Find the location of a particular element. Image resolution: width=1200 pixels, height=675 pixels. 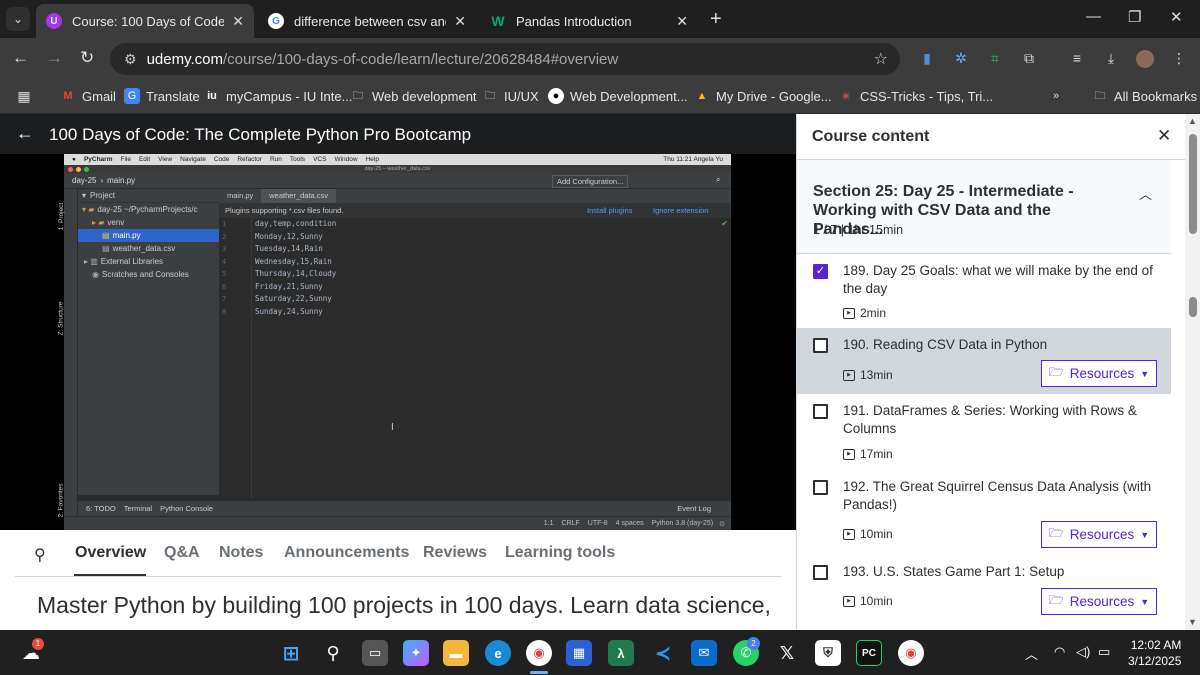

video-icon: ▶ is located at coordinates (849, 601).